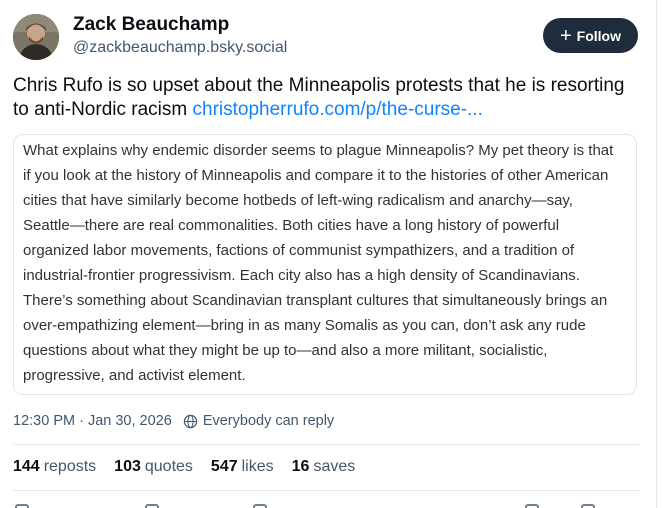  I want to click on repost-icon, so click(152, 506).